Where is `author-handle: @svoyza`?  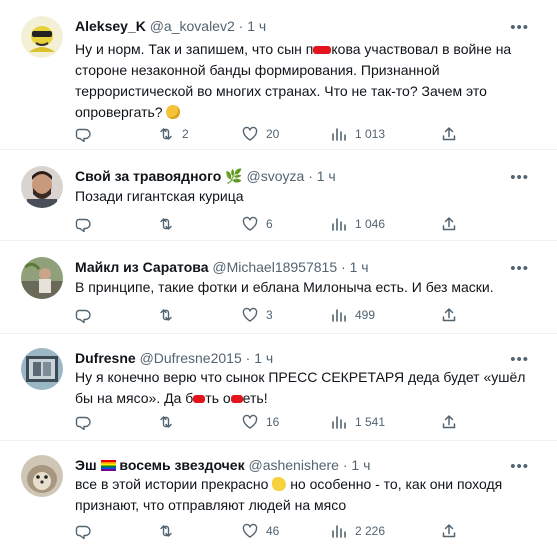 author-handle: @svoyza is located at coordinates (276, 176).